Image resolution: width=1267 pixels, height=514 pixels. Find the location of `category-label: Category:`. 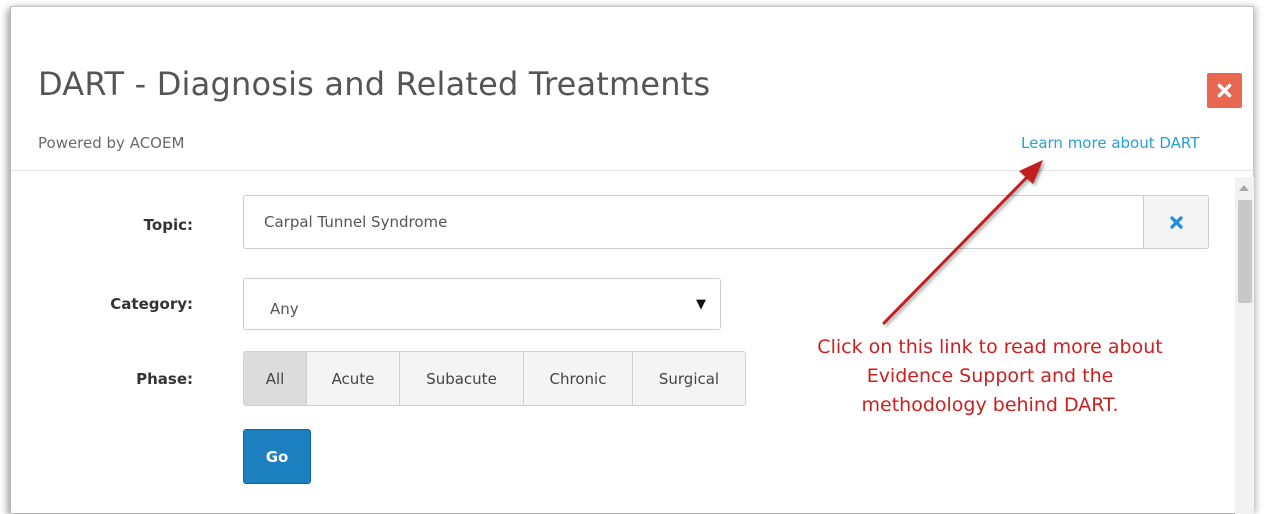

category-label: Category: is located at coordinates (151, 304).